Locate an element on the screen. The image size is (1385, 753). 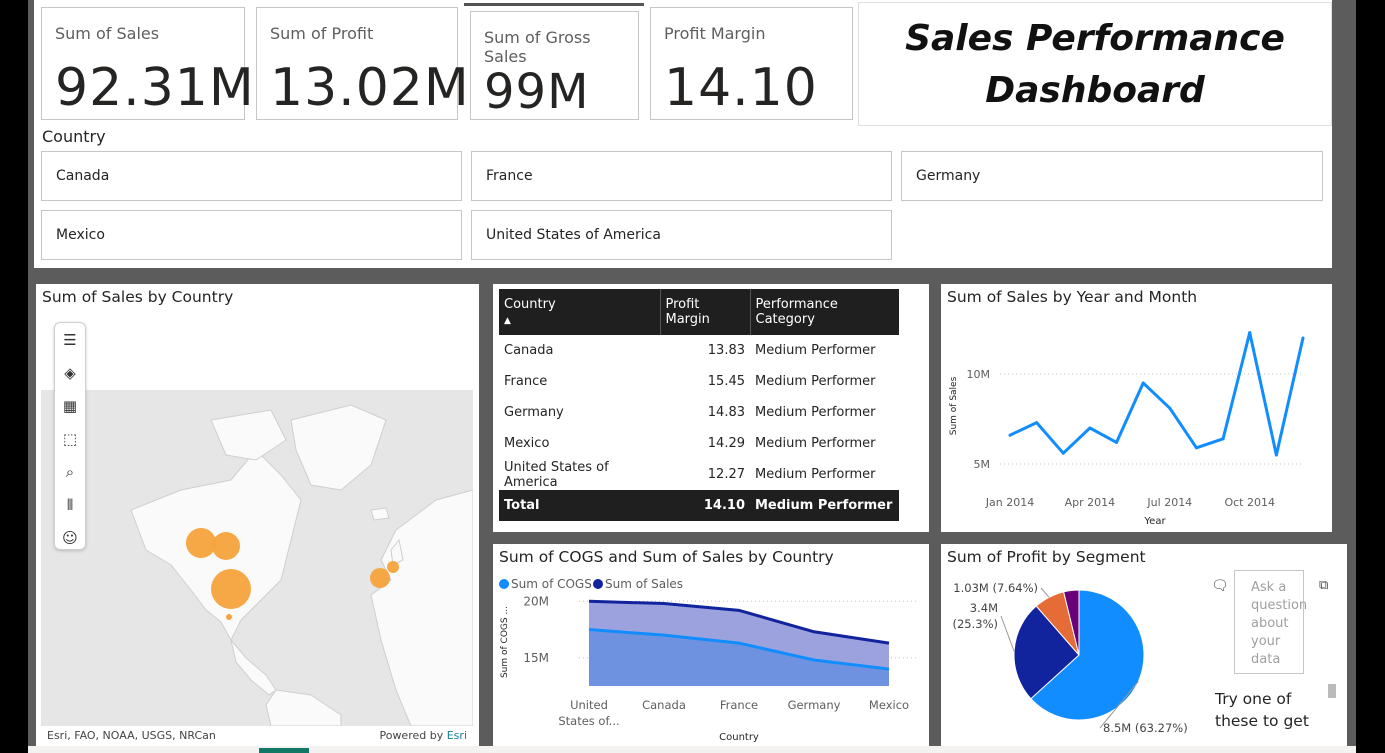
x-tick-label: Jul 2014 is located at coordinates (1169, 502).